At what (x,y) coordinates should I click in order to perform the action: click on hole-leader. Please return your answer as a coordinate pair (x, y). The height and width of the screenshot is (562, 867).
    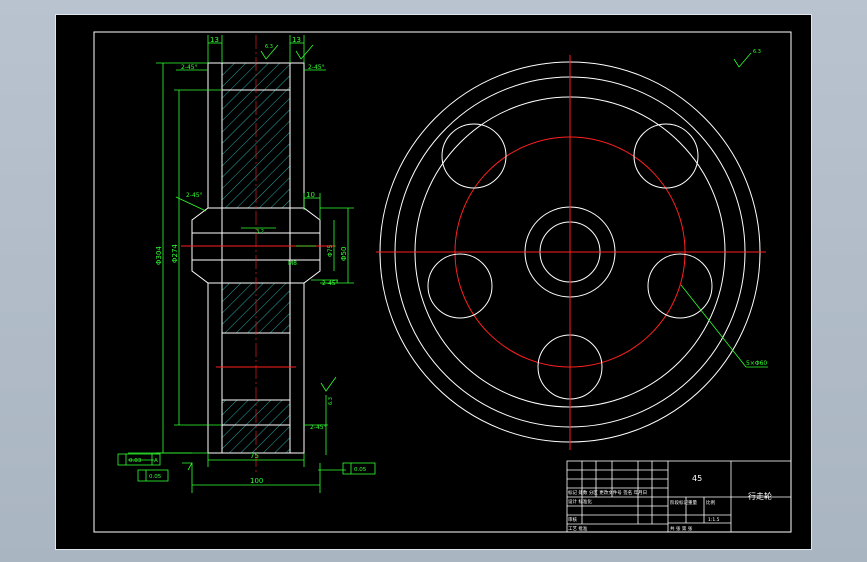
    Looking at the image, I should click on (713, 326).